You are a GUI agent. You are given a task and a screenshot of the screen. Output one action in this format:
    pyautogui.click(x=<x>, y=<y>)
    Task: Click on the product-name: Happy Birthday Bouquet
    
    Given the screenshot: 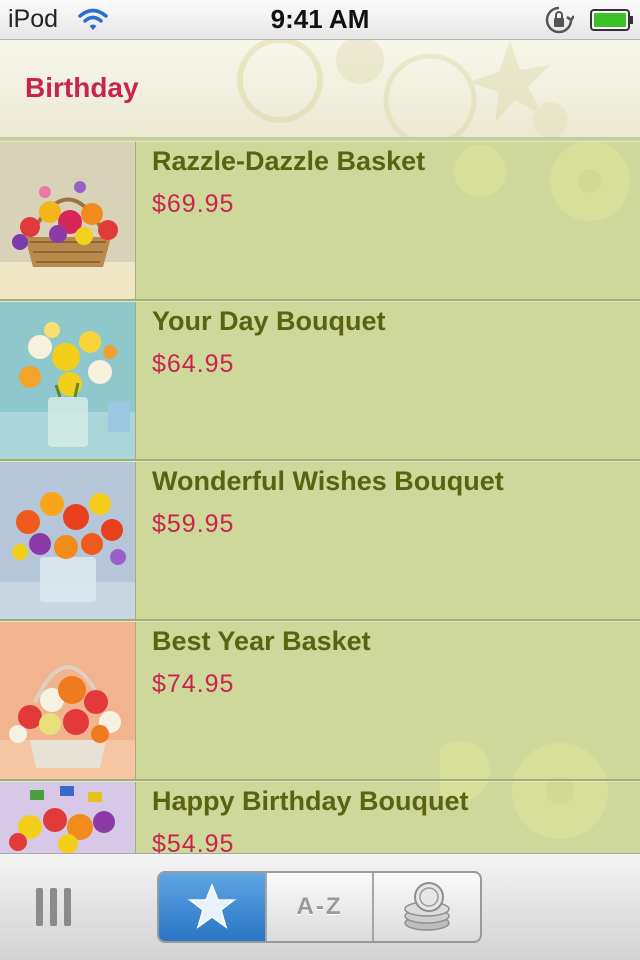 What is the action you would take?
    pyautogui.click(x=310, y=801)
    